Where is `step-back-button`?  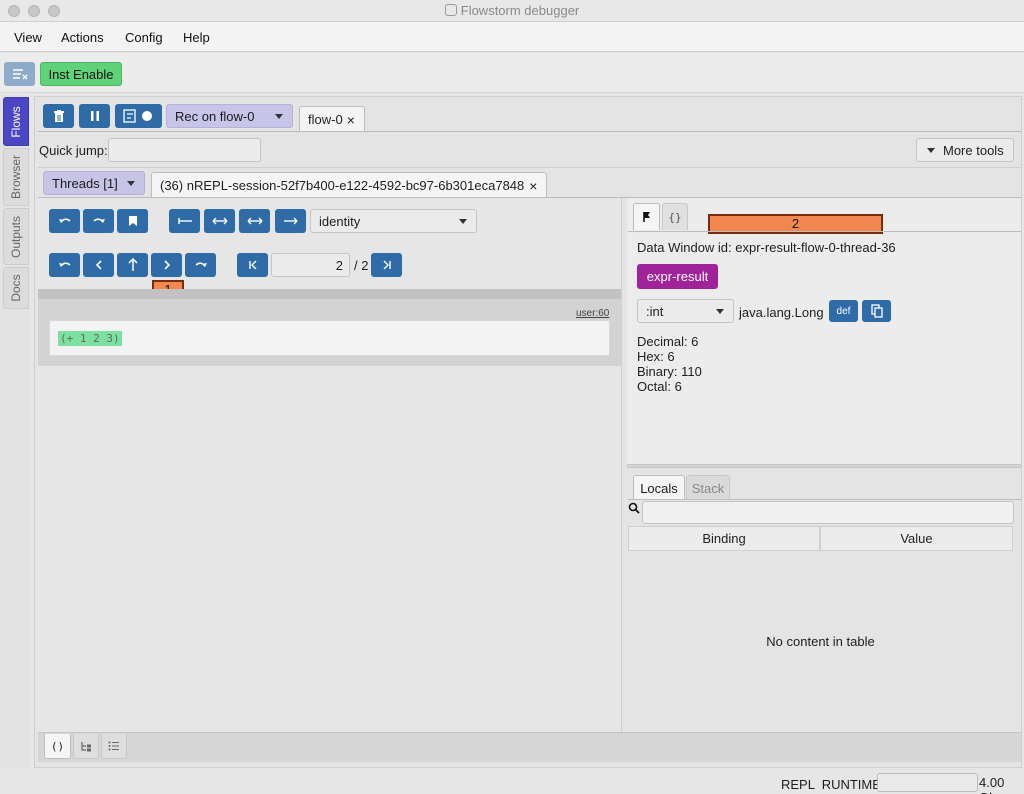
step-back-button is located at coordinates (98, 265).